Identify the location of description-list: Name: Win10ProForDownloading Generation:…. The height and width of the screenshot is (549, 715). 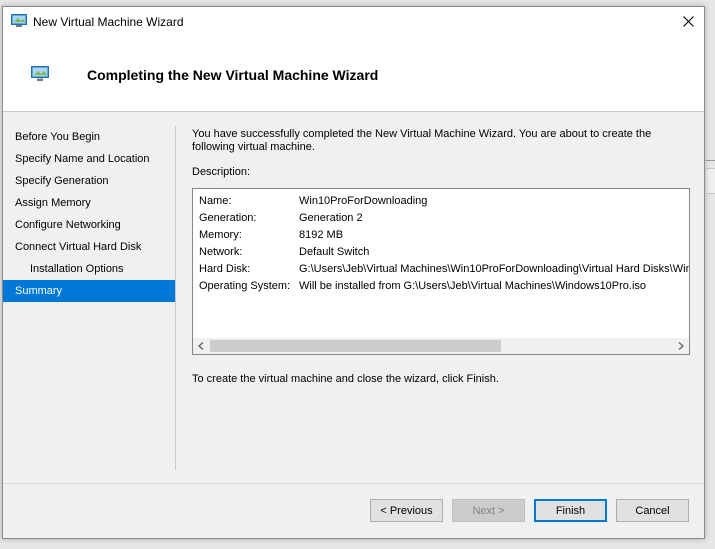
(444, 244).